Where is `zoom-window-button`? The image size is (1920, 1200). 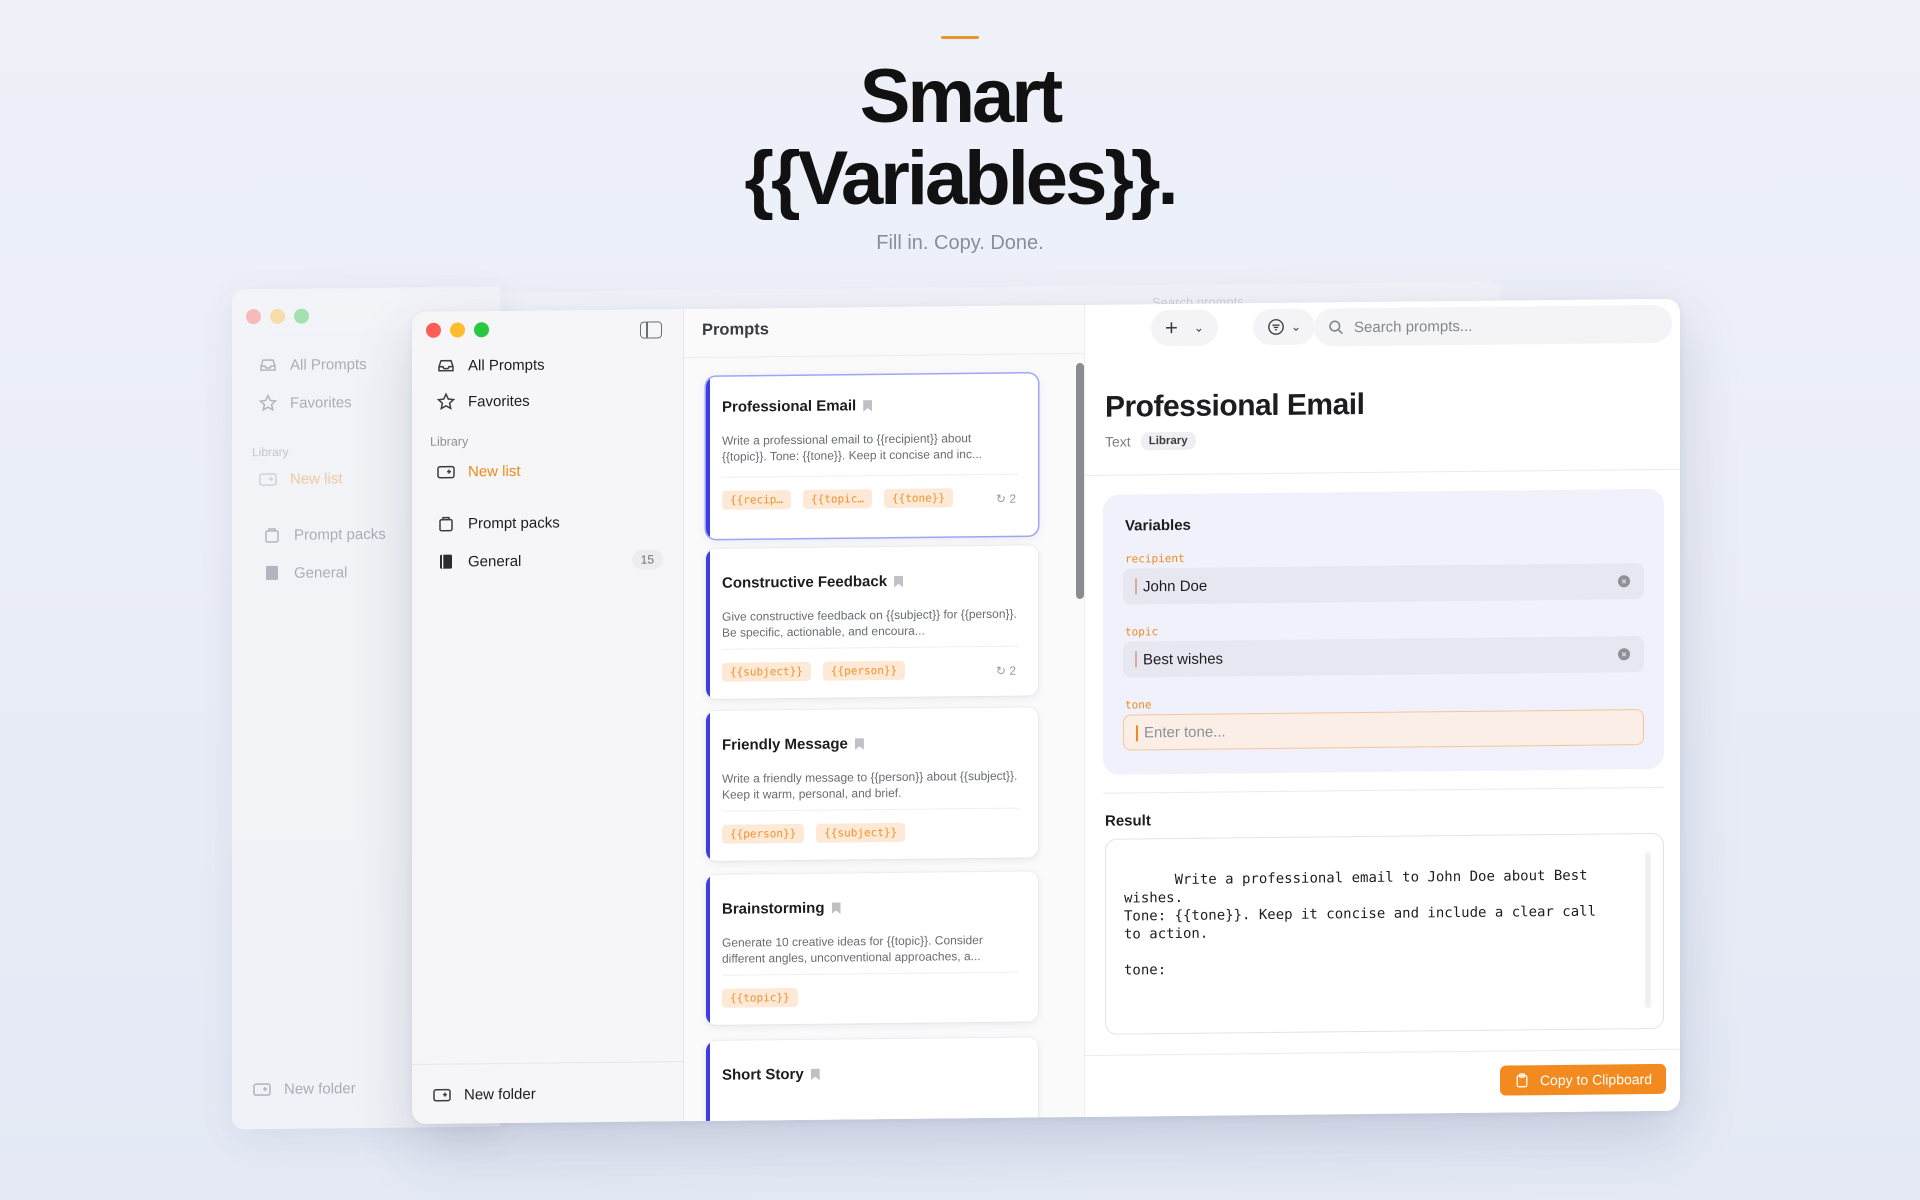 zoom-window-button is located at coordinates (481, 330).